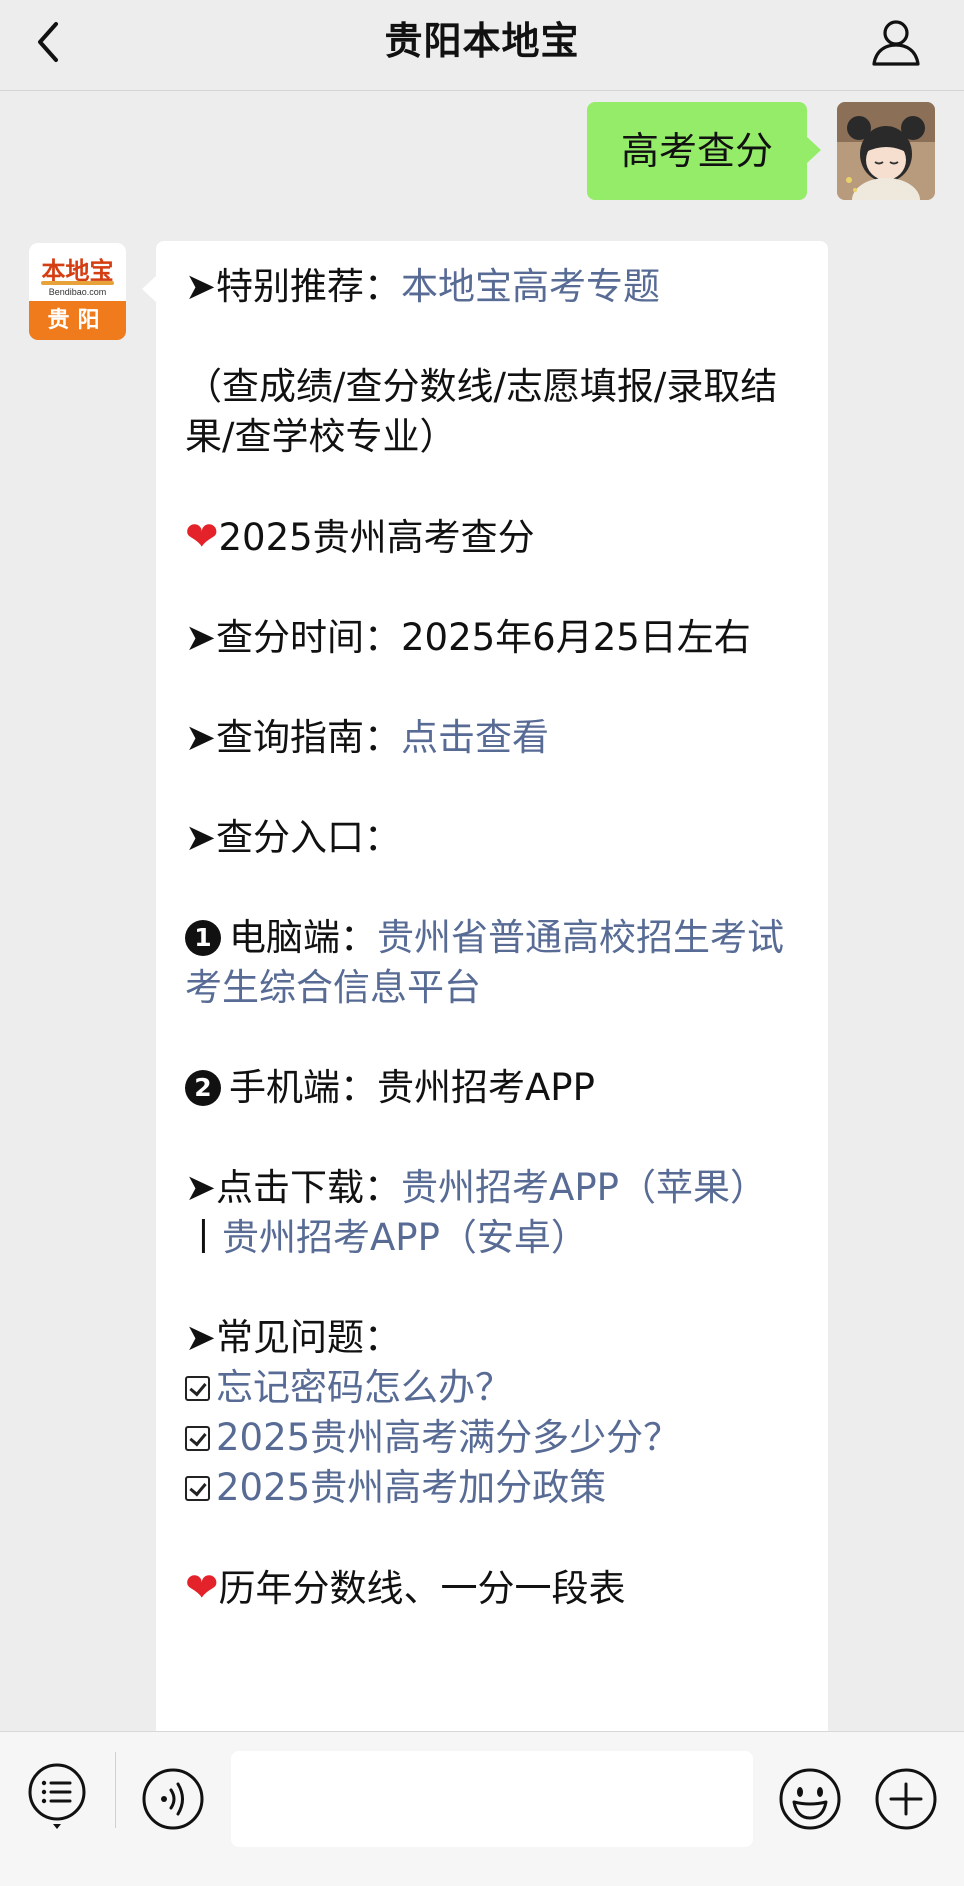 This screenshot has width=964, height=1886. I want to click on section-heading-scores: ❤历年分数线、一分一段表, so click(405, 1588).